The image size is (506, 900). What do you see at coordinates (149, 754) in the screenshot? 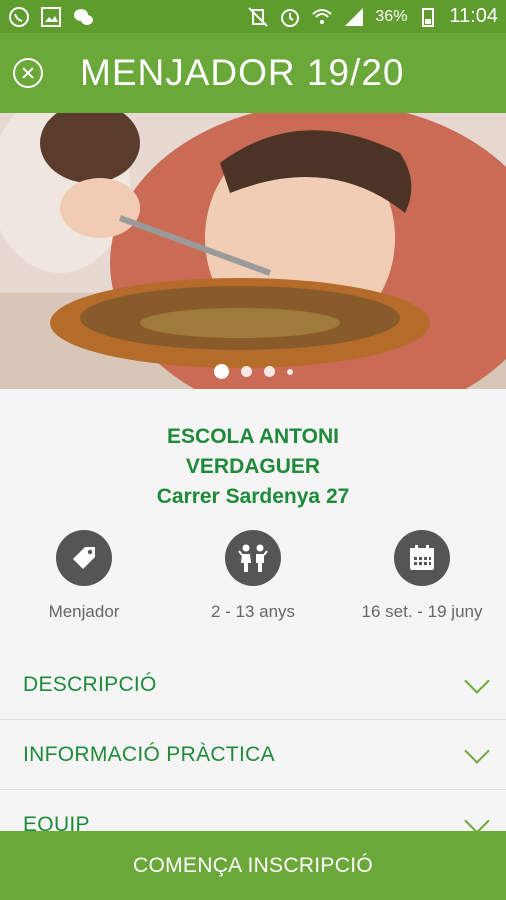
I see `accordion-label: INFORMACIÓ PRÀCTICA` at bounding box center [149, 754].